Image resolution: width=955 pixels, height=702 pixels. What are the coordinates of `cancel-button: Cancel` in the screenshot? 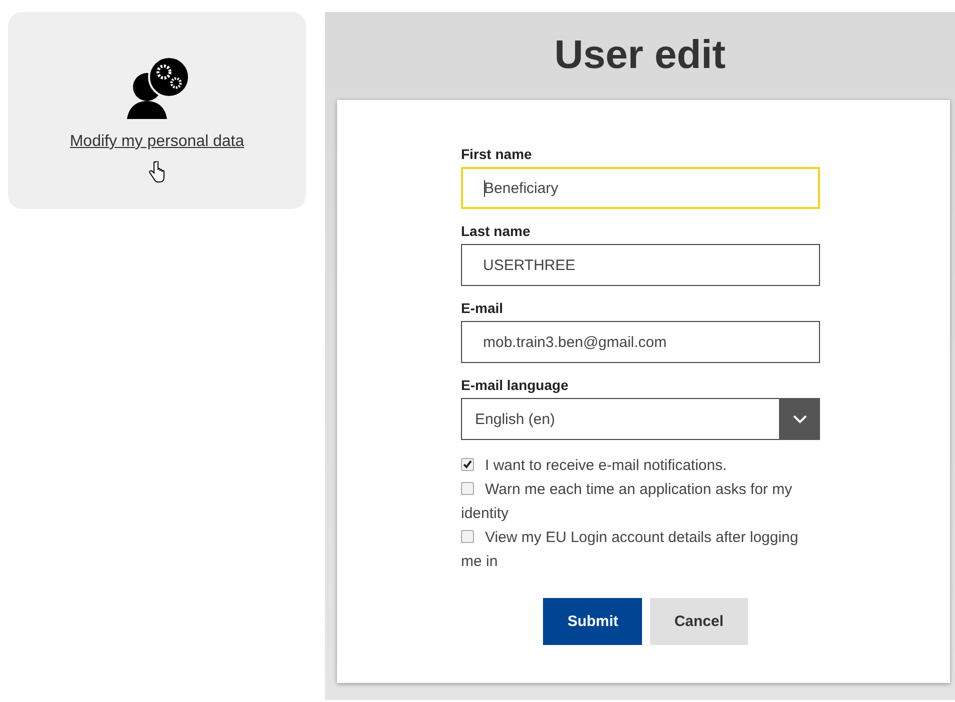 It's located at (699, 621).